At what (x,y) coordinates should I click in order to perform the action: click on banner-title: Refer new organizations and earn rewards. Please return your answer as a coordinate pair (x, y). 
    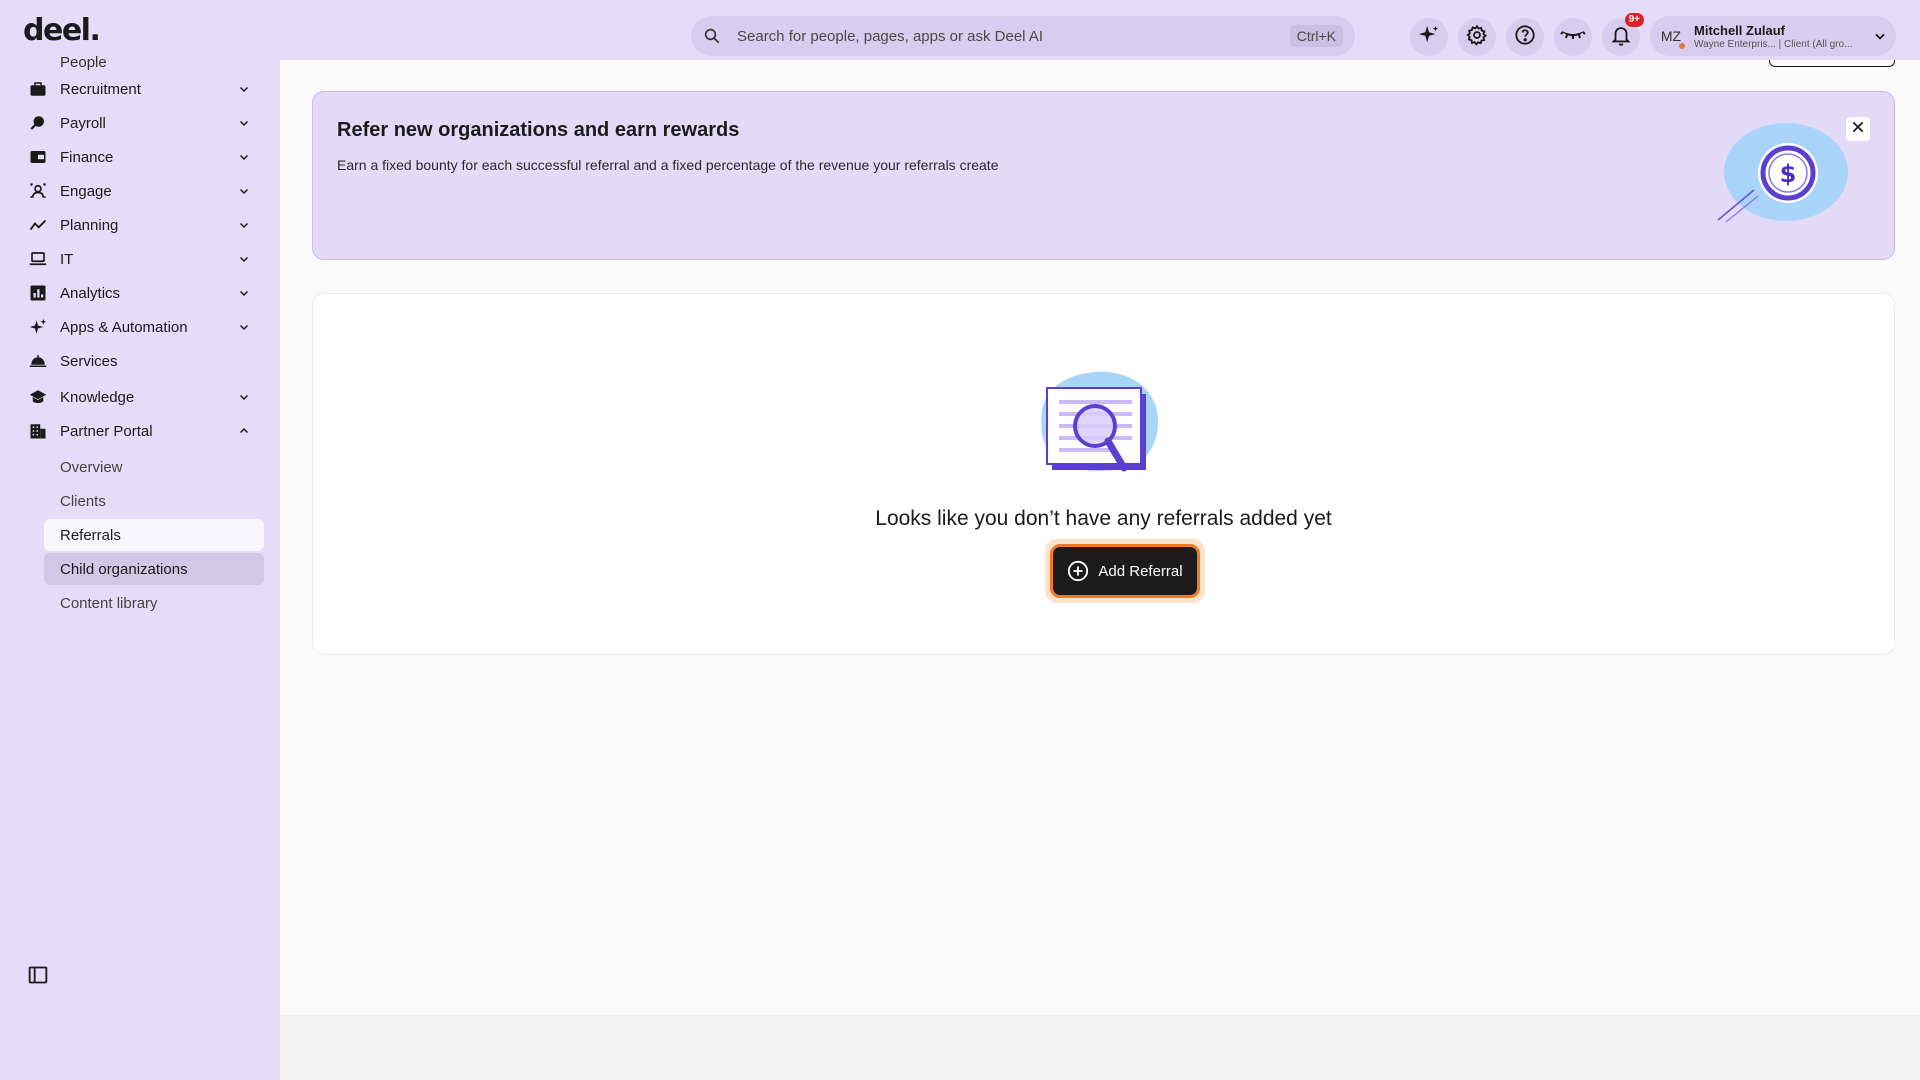
    Looking at the image, I should click on (538, 130).